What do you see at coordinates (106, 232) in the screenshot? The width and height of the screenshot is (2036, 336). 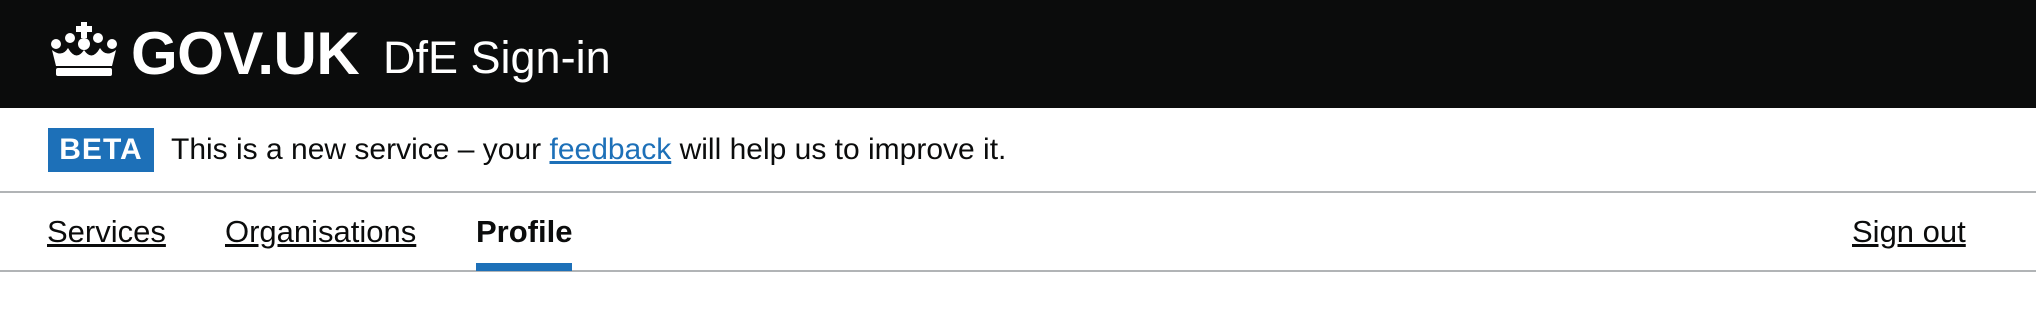 I see `nav-item-services: Services` at bounding box center [106, 232].